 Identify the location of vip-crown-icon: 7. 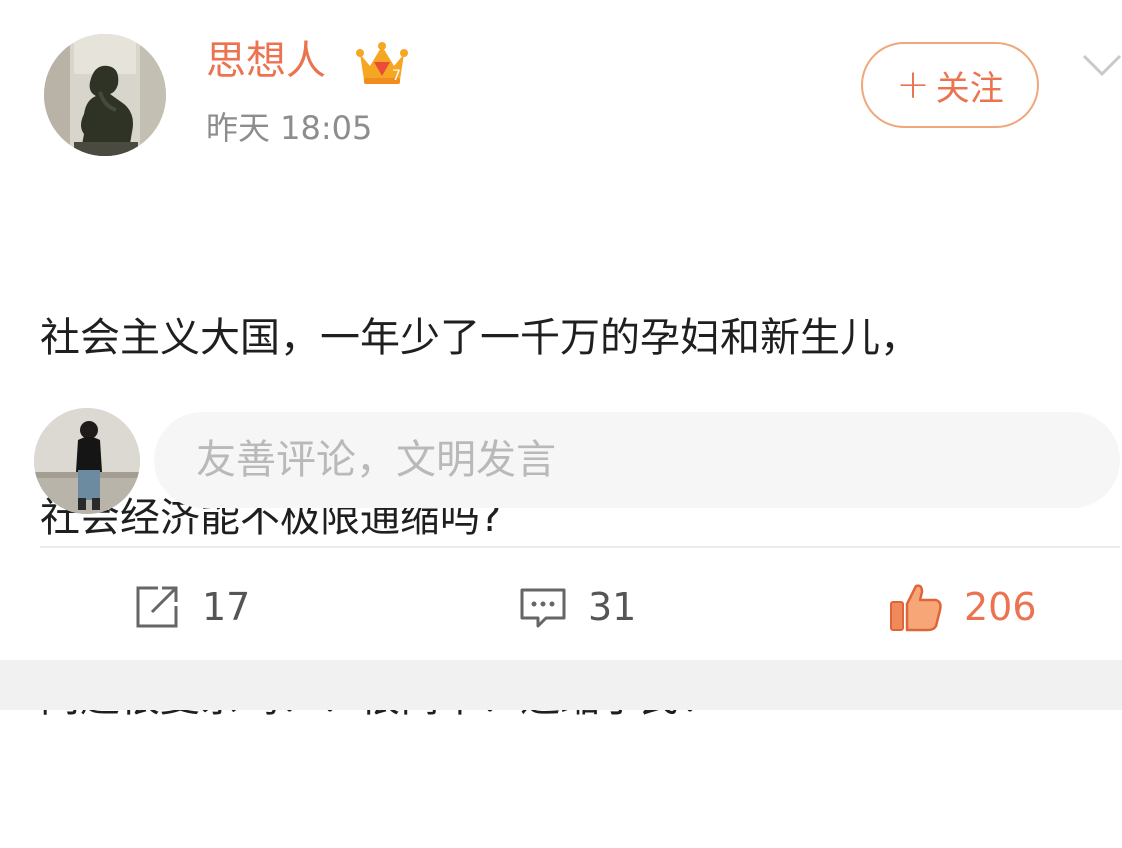
(382, 63).